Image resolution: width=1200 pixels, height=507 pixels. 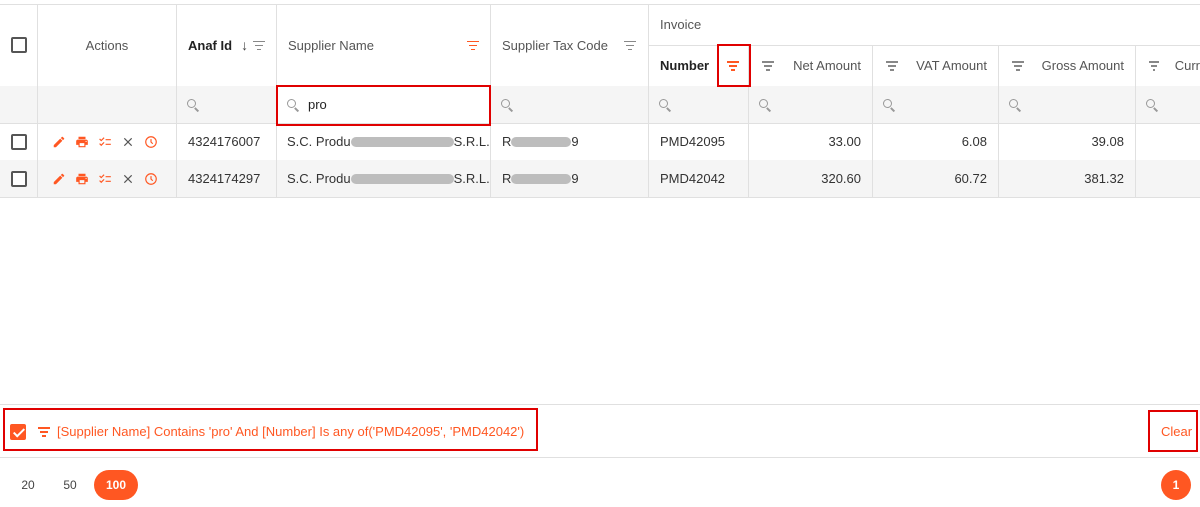 What do you see at coordinates (841, 178) in the screenshot?
I see `net-amount-value: 320.60` at bounding box center [841, 178].